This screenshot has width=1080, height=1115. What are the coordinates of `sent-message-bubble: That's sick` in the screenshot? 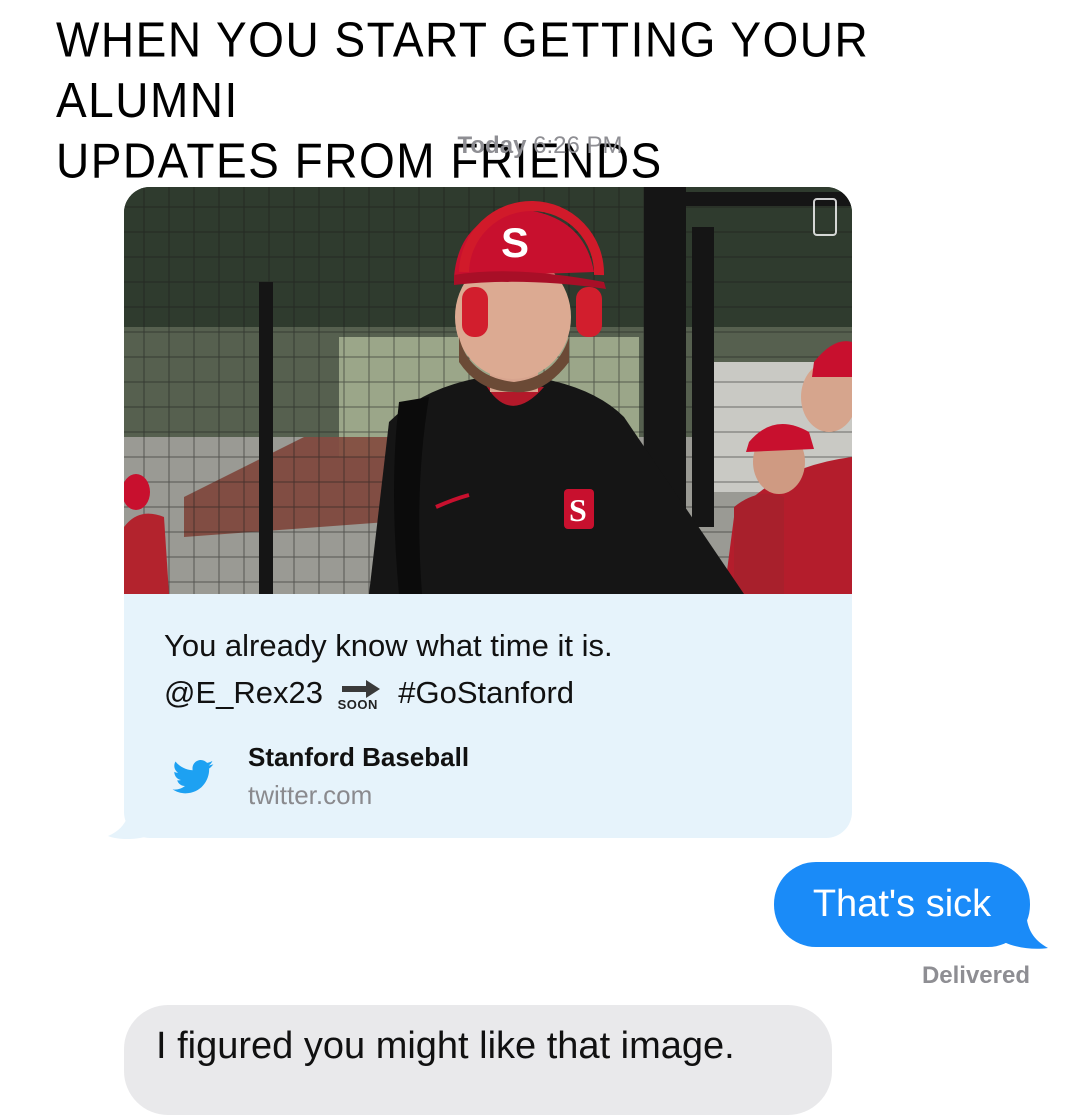 It's located at (902, 904).